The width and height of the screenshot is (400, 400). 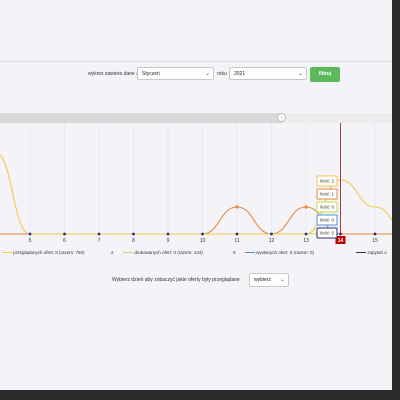 What do you see at coordinates (279, 253) in the screenshot?
I see `legend-item-sent: wysłanych ofert: 0 (razem: 0)` at bounding box center [279, 253].